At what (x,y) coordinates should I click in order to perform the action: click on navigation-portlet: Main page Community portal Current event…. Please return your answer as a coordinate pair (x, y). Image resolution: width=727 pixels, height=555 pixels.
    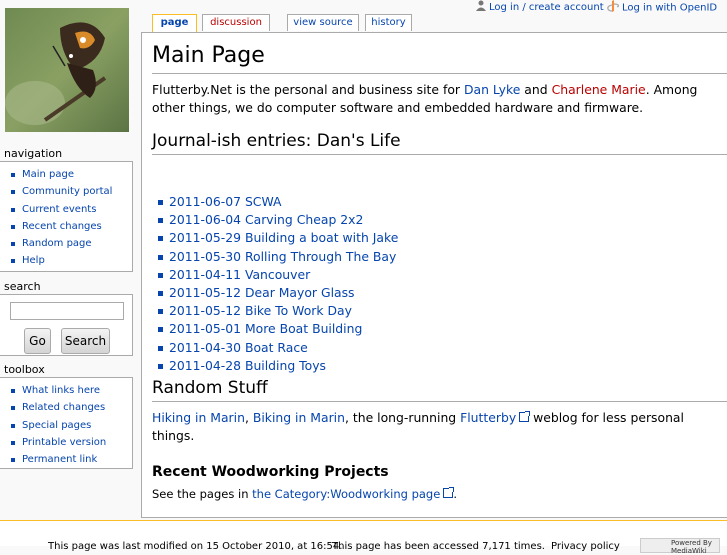
    Looking at the image, I should click on (66, 216).